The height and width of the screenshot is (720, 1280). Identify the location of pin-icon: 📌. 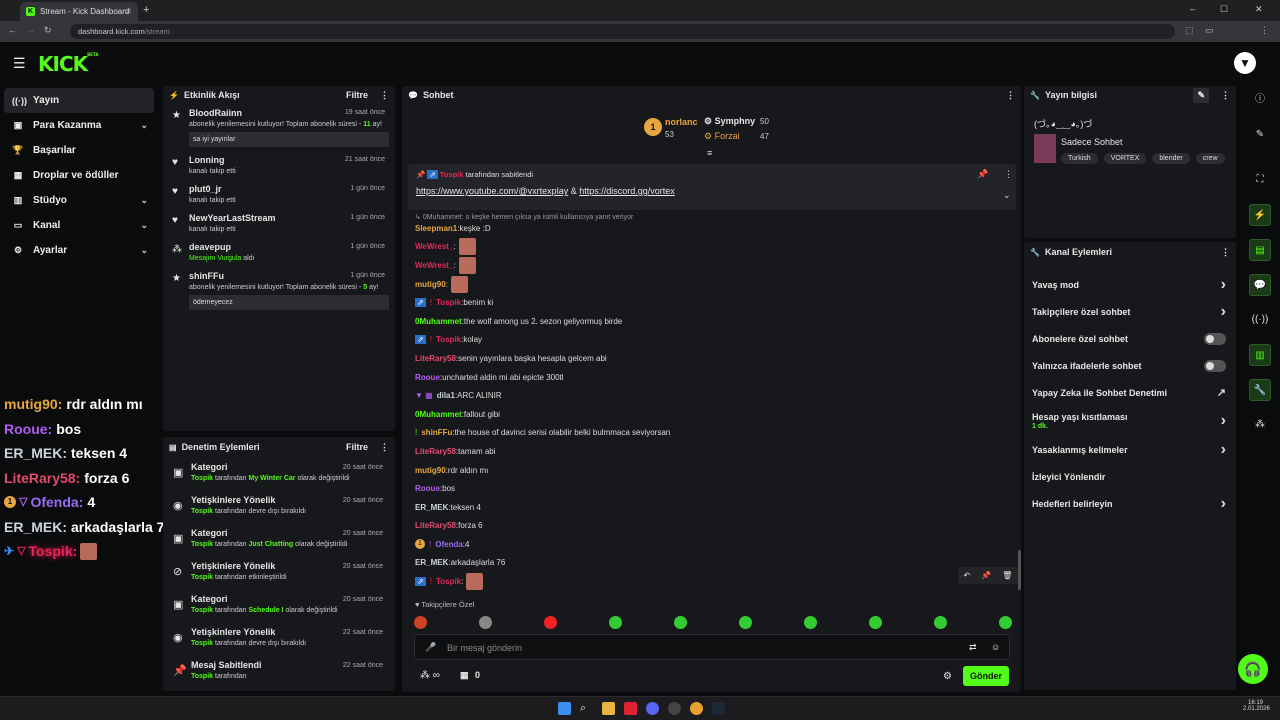
(986, 575).